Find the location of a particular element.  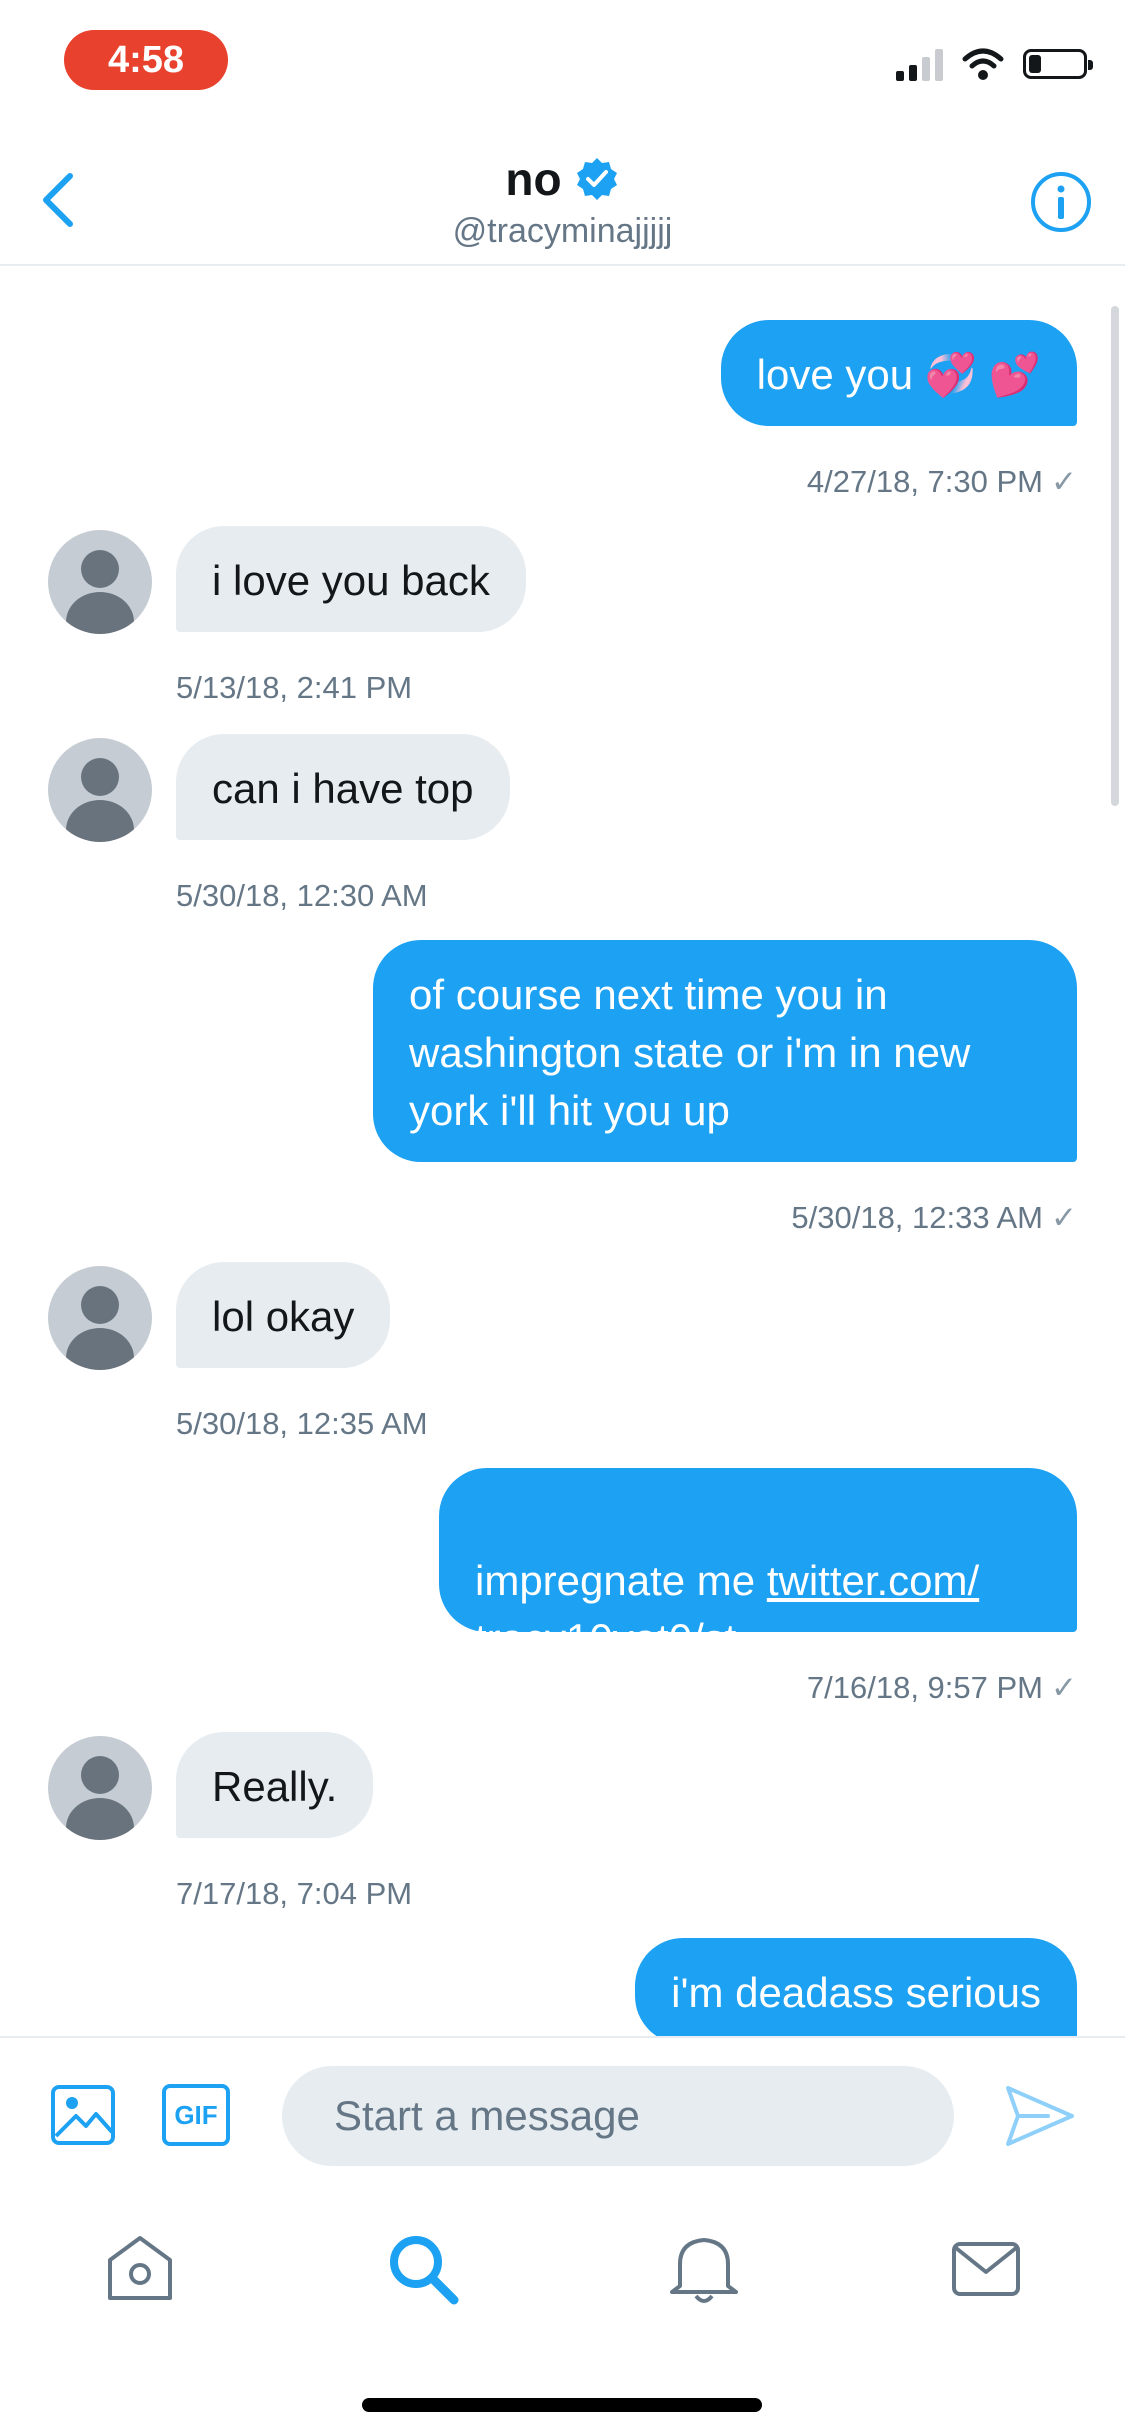

message-input is located at coordinates (618, 2116).